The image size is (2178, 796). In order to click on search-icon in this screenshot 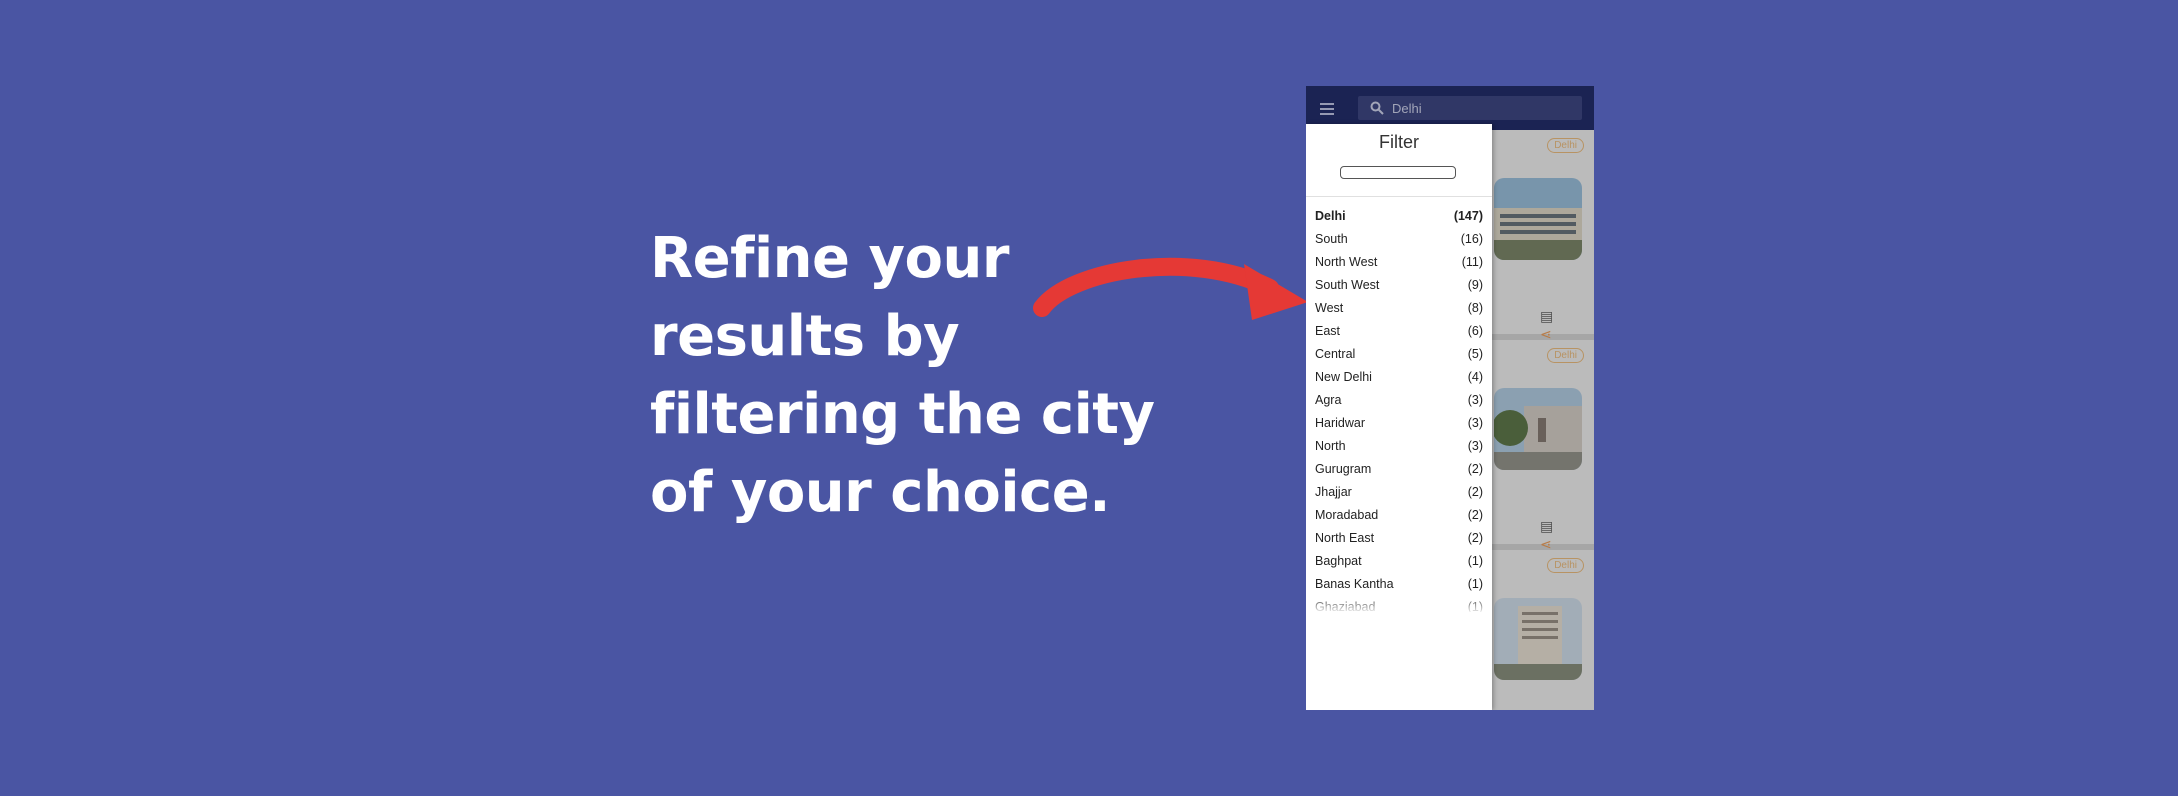, I will do `click(1377, 108)`.